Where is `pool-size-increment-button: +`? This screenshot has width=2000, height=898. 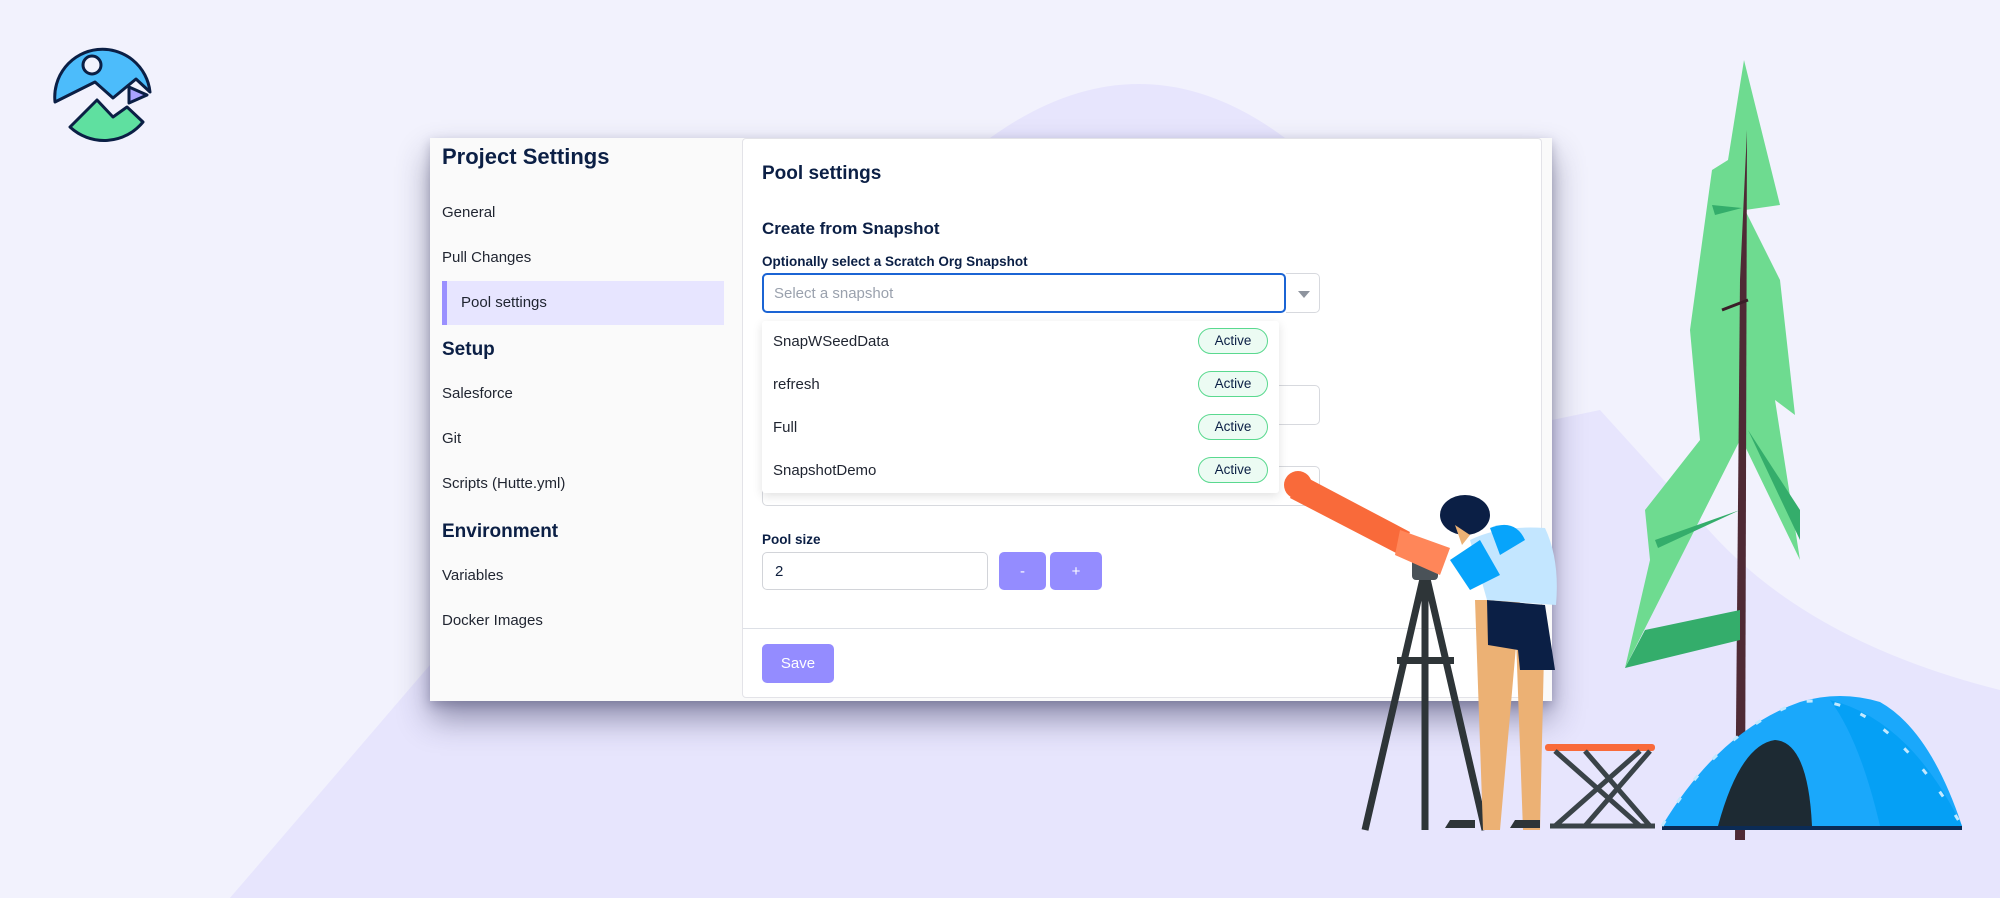 pool-size-increment-button: + is located at coordinates (1076, 571).